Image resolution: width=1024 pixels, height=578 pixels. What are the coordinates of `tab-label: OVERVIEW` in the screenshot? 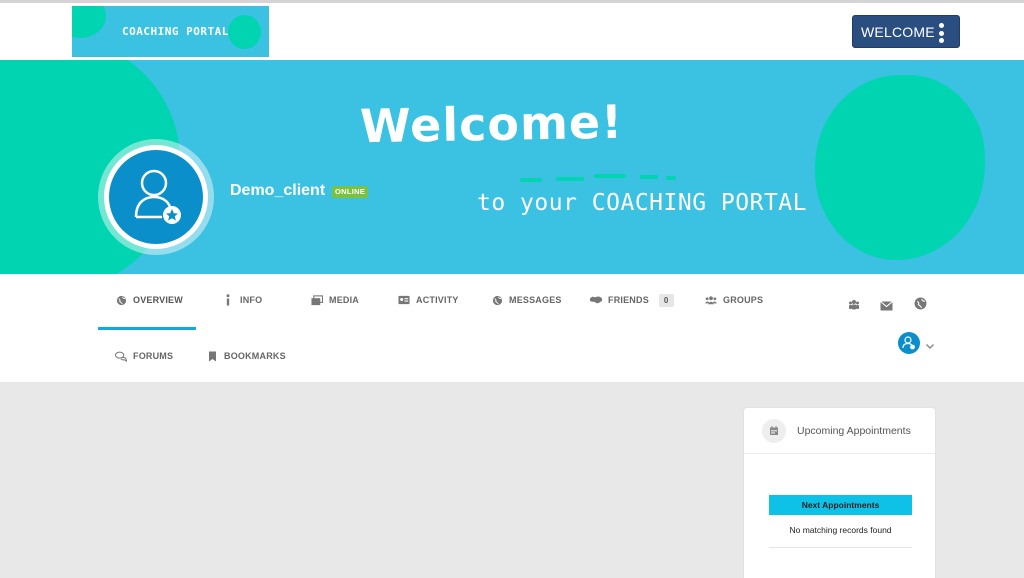 It's located at (158, 300).